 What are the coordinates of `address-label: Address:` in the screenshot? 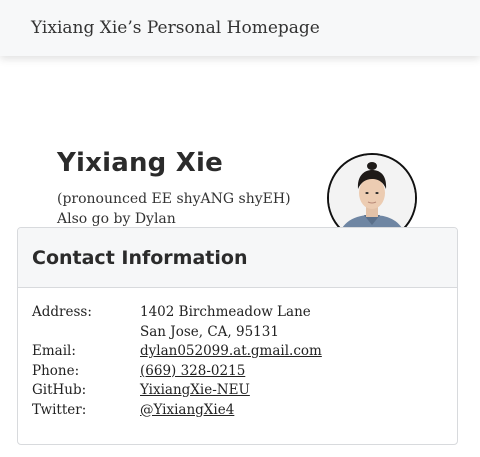 It's located at (62, 312).